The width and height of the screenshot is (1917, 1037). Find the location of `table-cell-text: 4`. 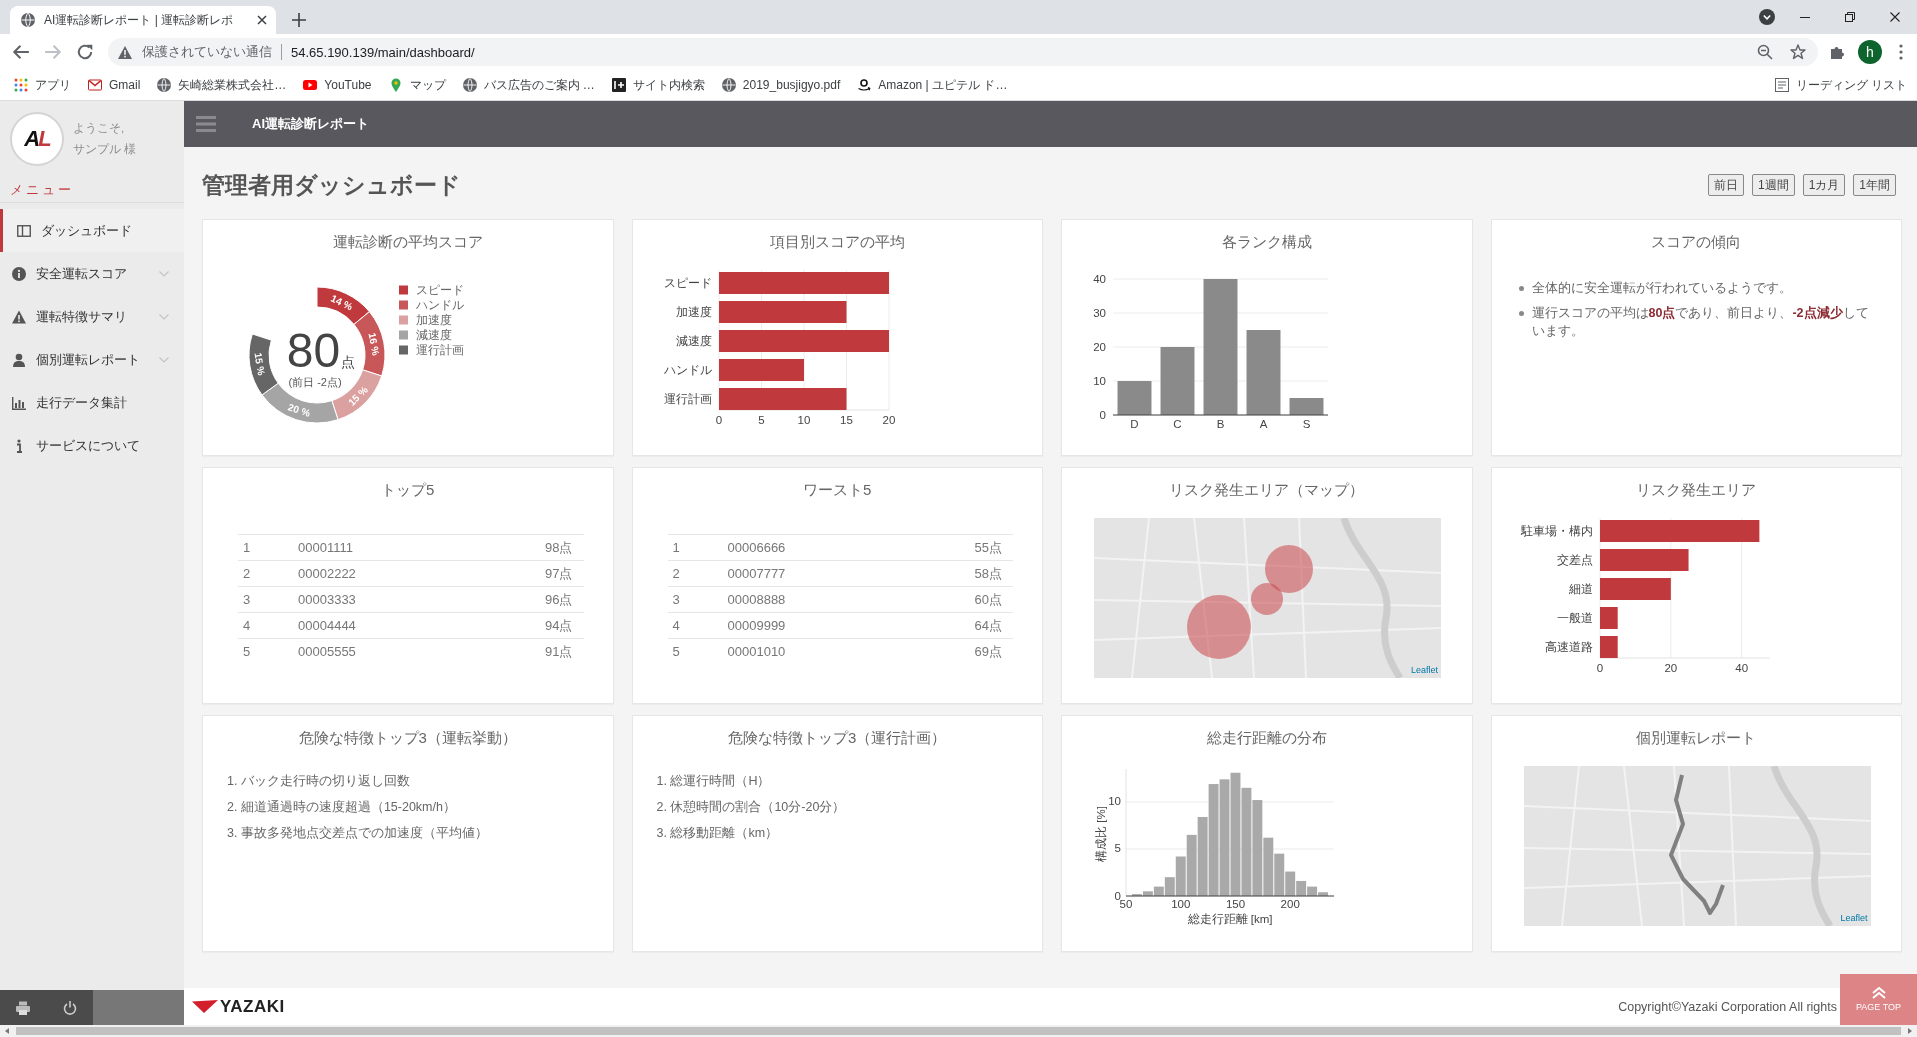

table-cell-text: 4 is located at coordinates (675, 625).